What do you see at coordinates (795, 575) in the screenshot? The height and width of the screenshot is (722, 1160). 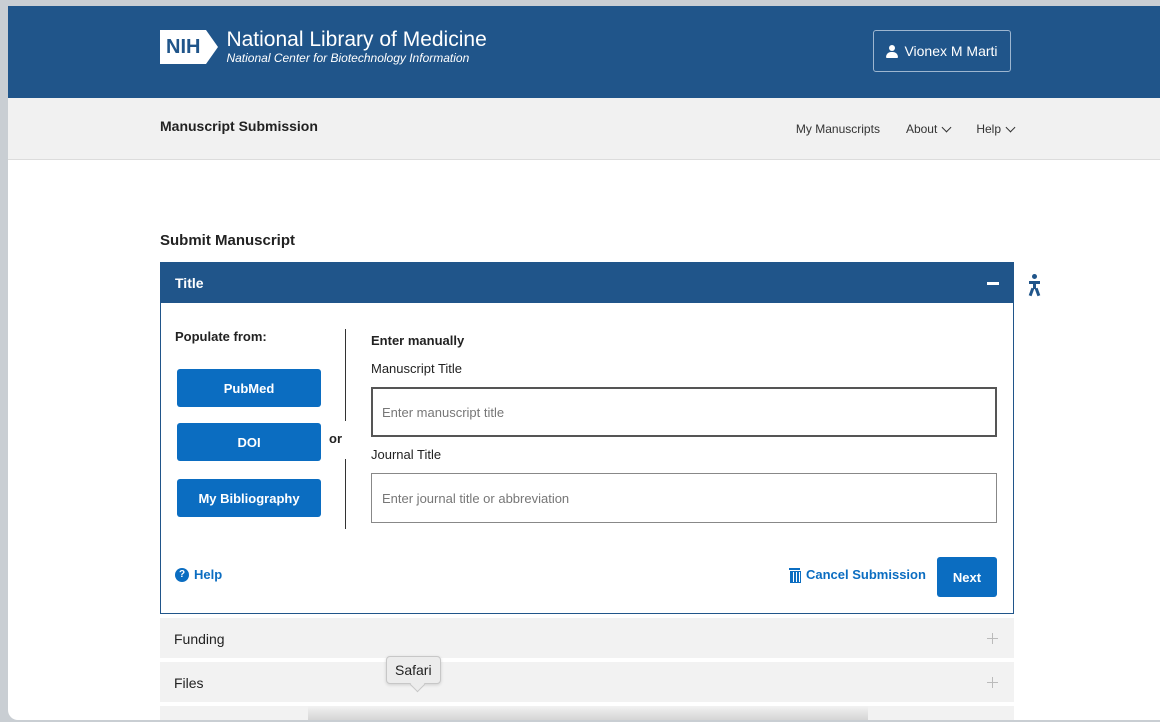 I see `trash-icon` at bounding box center [795, 575].